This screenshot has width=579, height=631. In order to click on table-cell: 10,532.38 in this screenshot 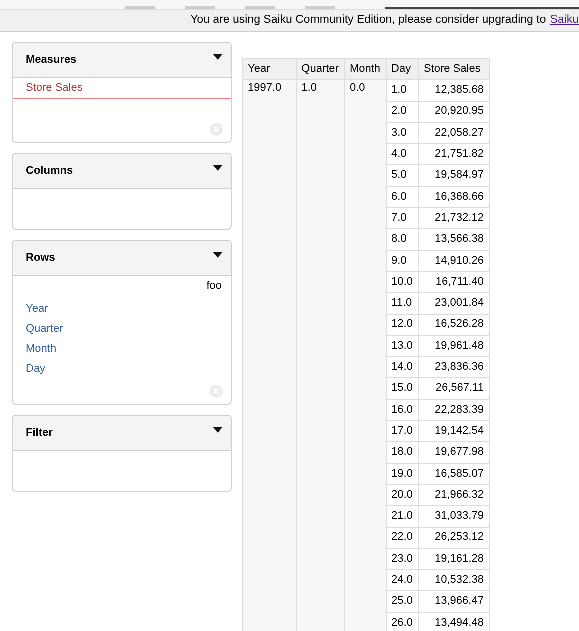, I will do `click(454, 580)`.